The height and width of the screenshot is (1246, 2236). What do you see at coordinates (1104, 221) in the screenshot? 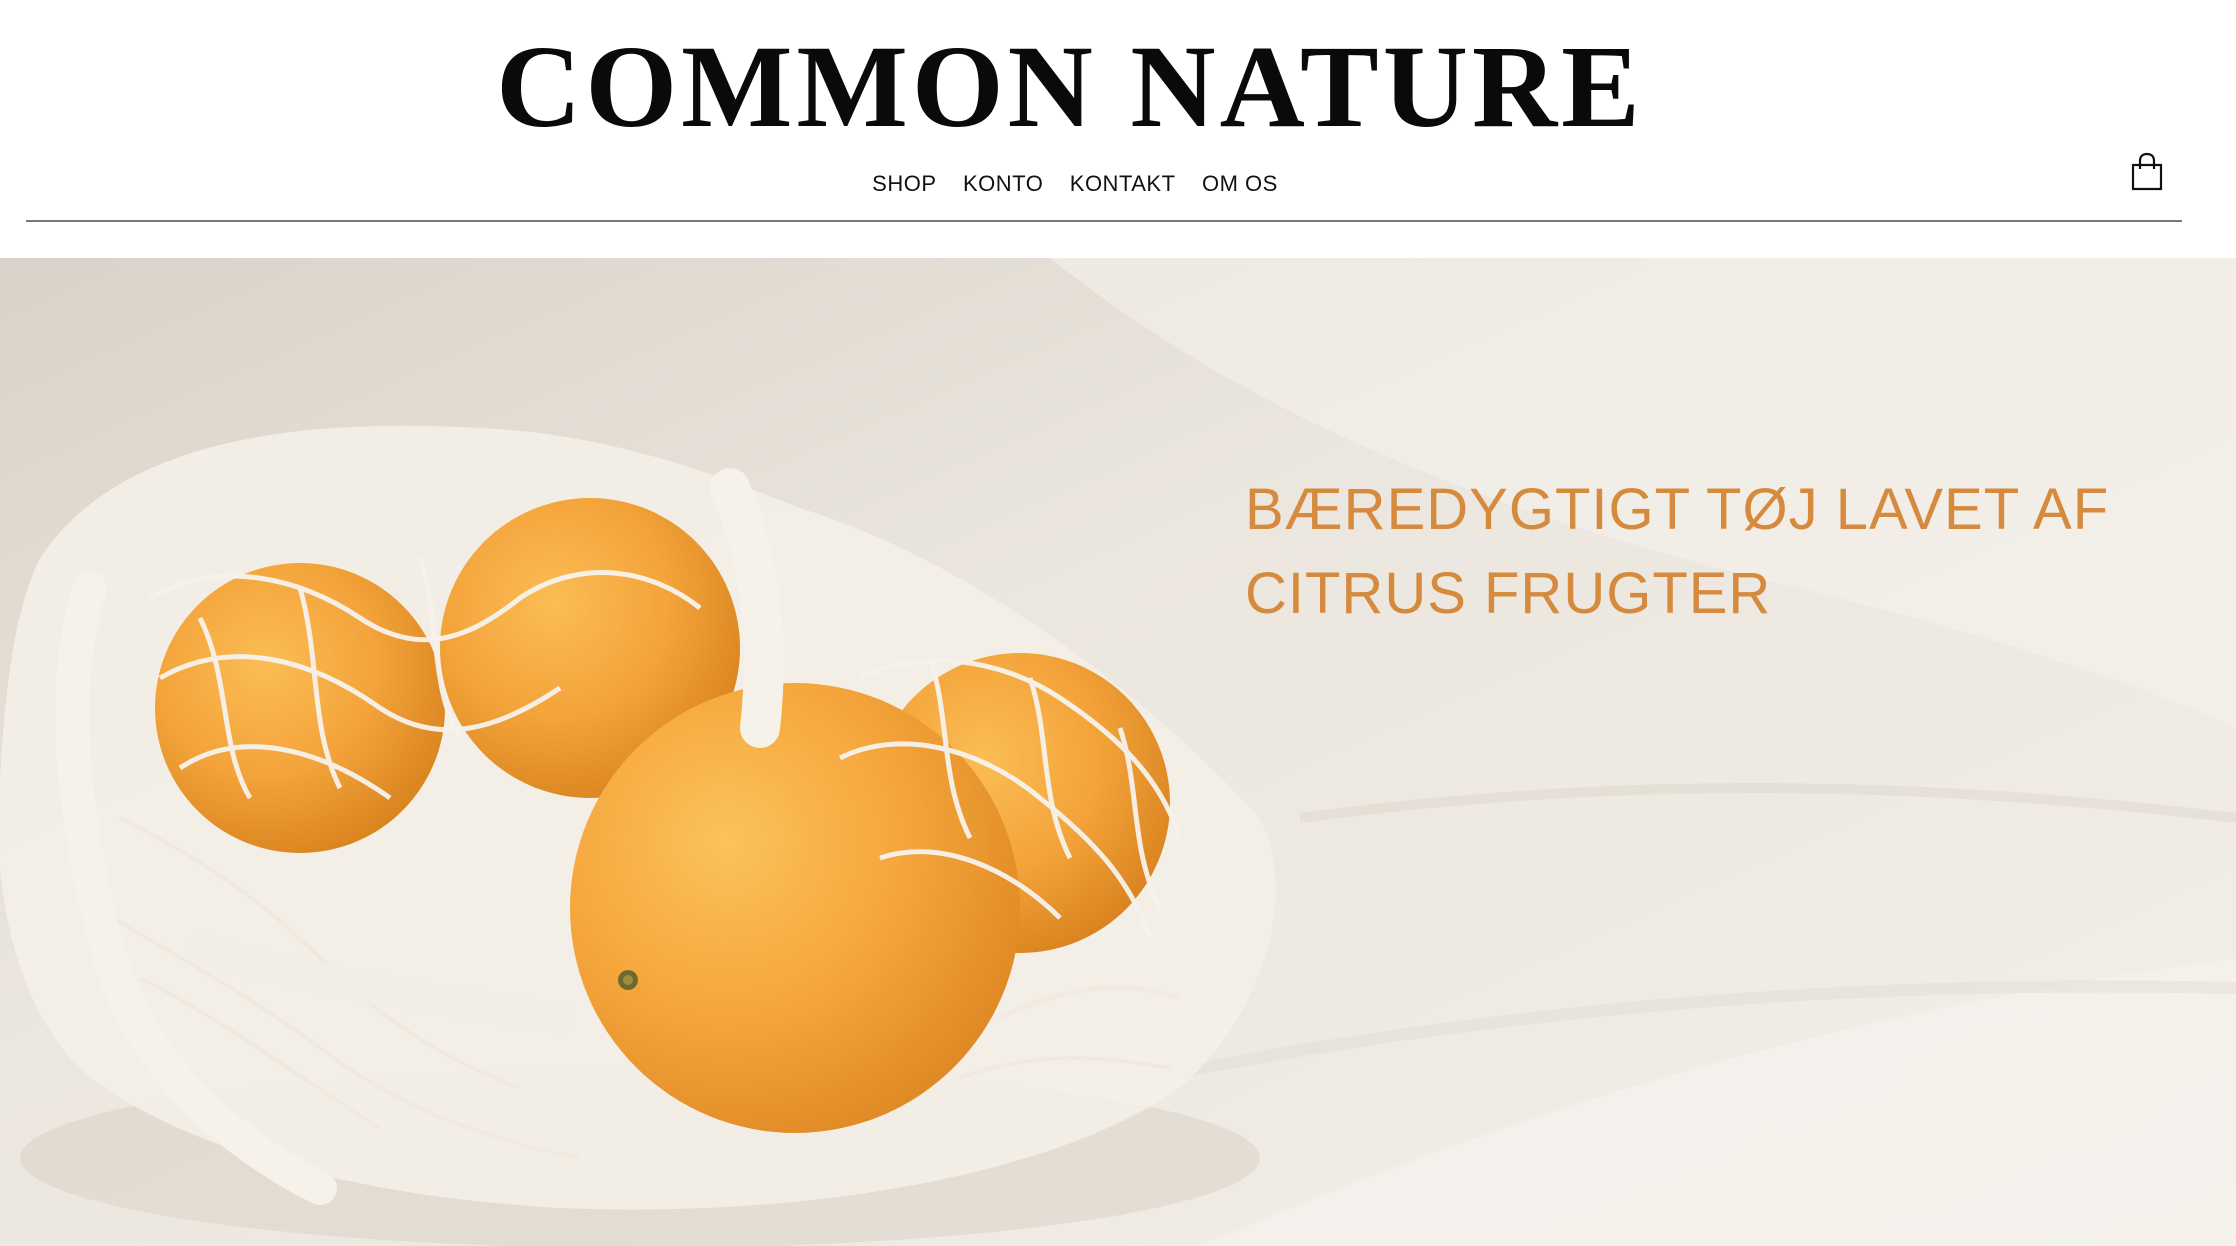
I see `header-divider` at bounding box center [1104, 221].